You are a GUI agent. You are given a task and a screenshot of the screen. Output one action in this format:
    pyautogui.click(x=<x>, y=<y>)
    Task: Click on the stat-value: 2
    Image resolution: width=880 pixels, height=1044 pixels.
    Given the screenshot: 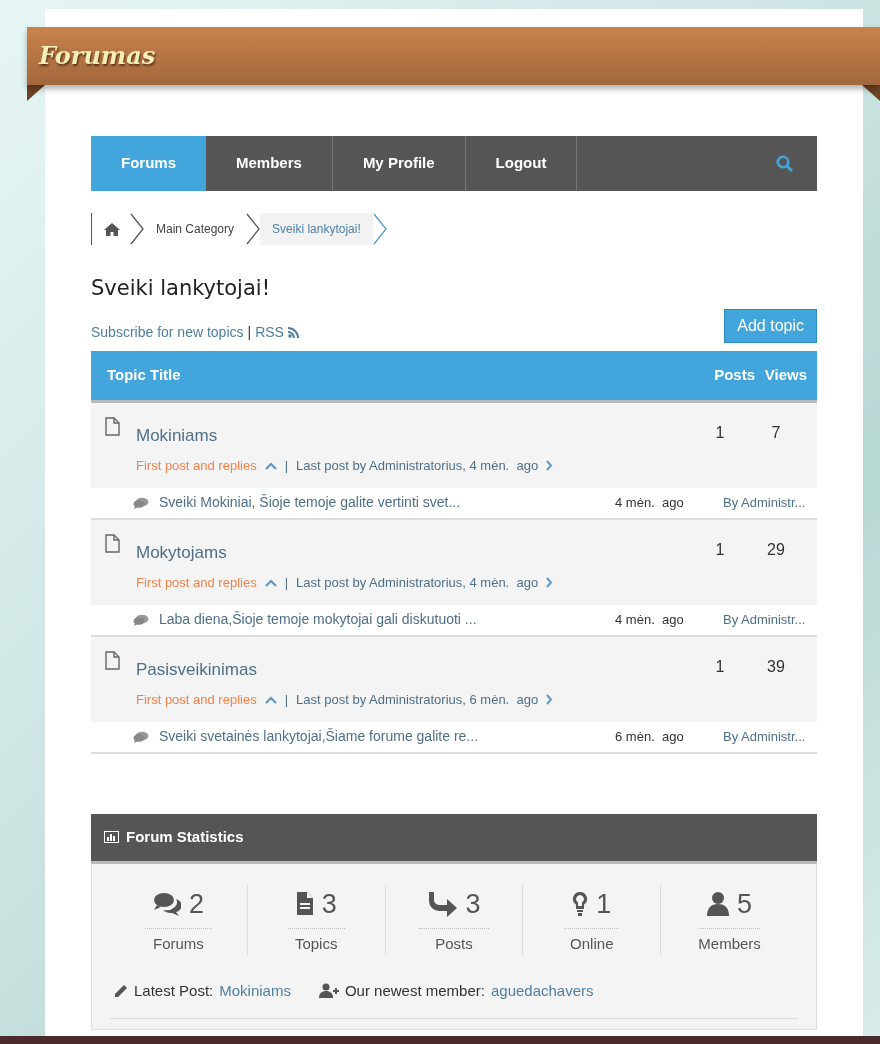 What is the action you would take?
    pyautogui.click(x=196, y=904)
    